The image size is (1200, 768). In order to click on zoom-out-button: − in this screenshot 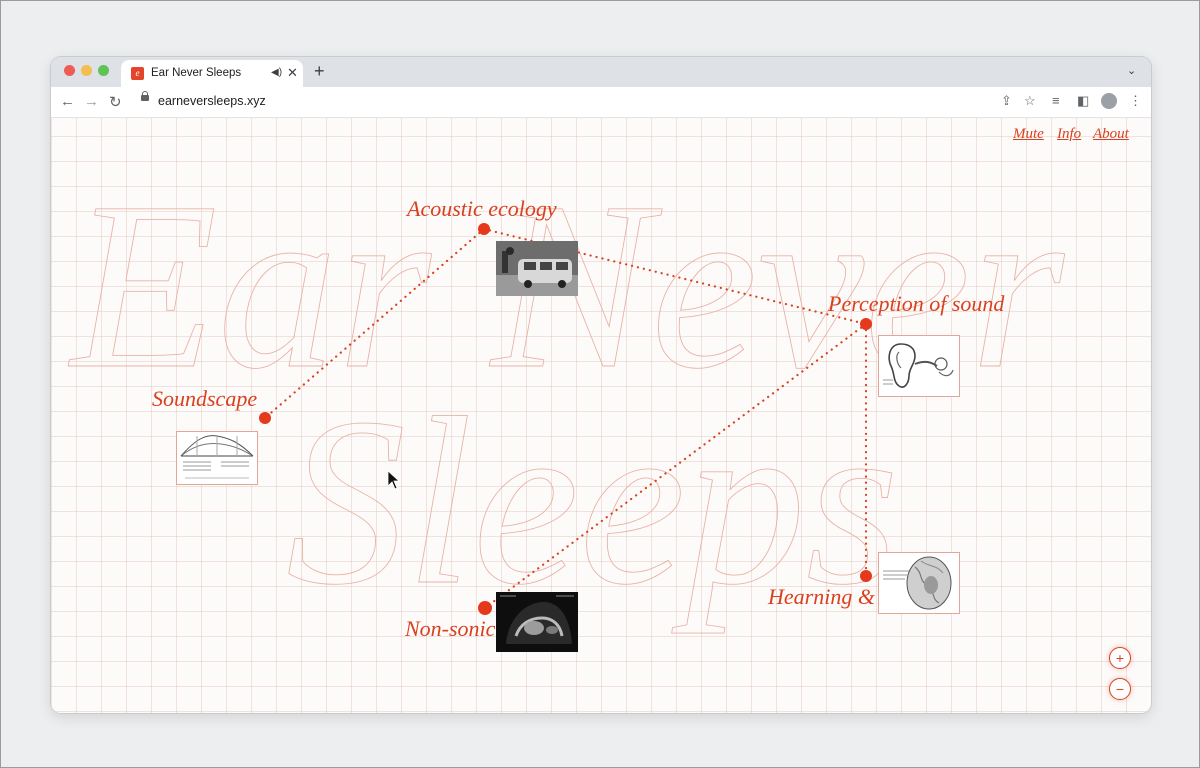, I will do `click(1120, 689)`.